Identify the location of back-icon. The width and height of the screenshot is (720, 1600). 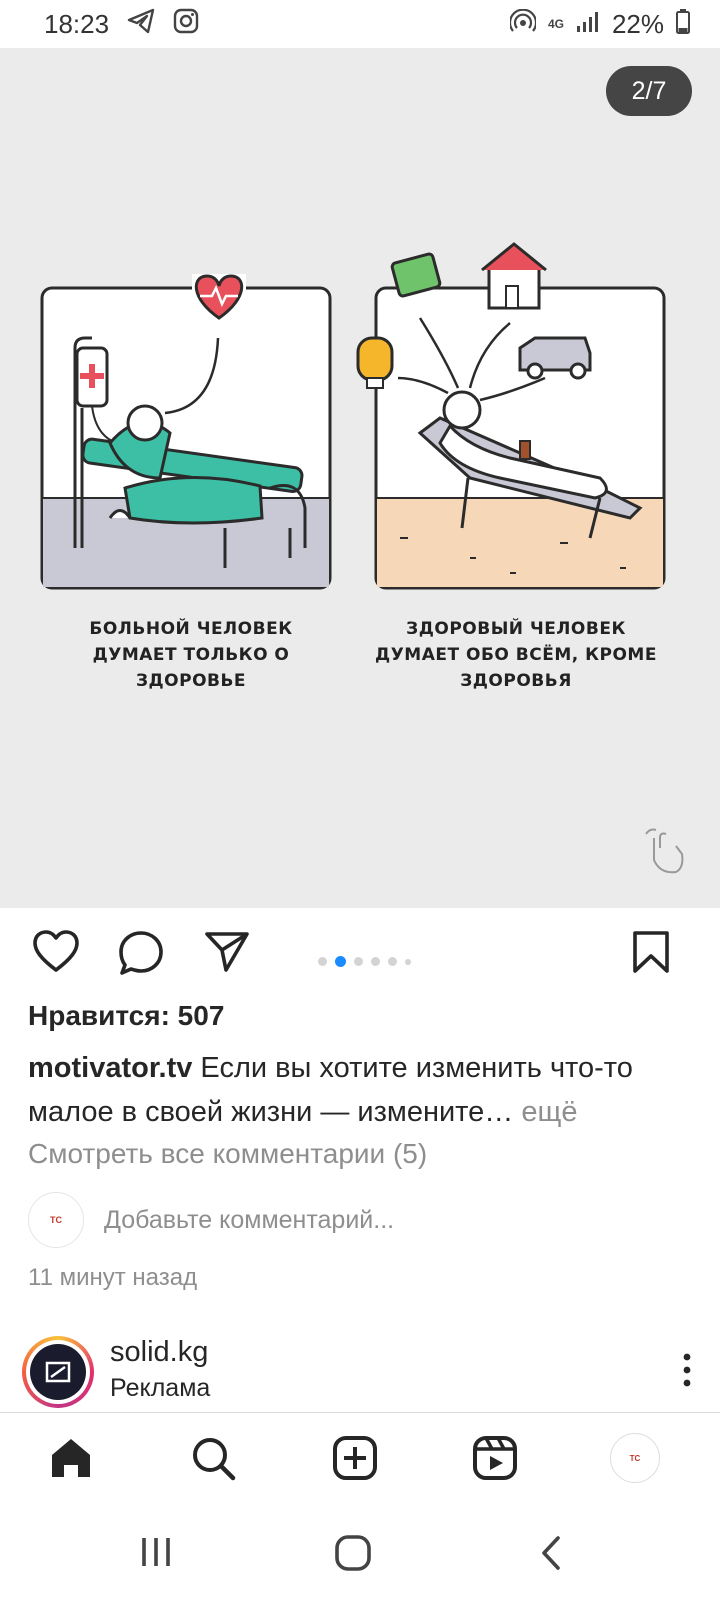
(551, 1555).